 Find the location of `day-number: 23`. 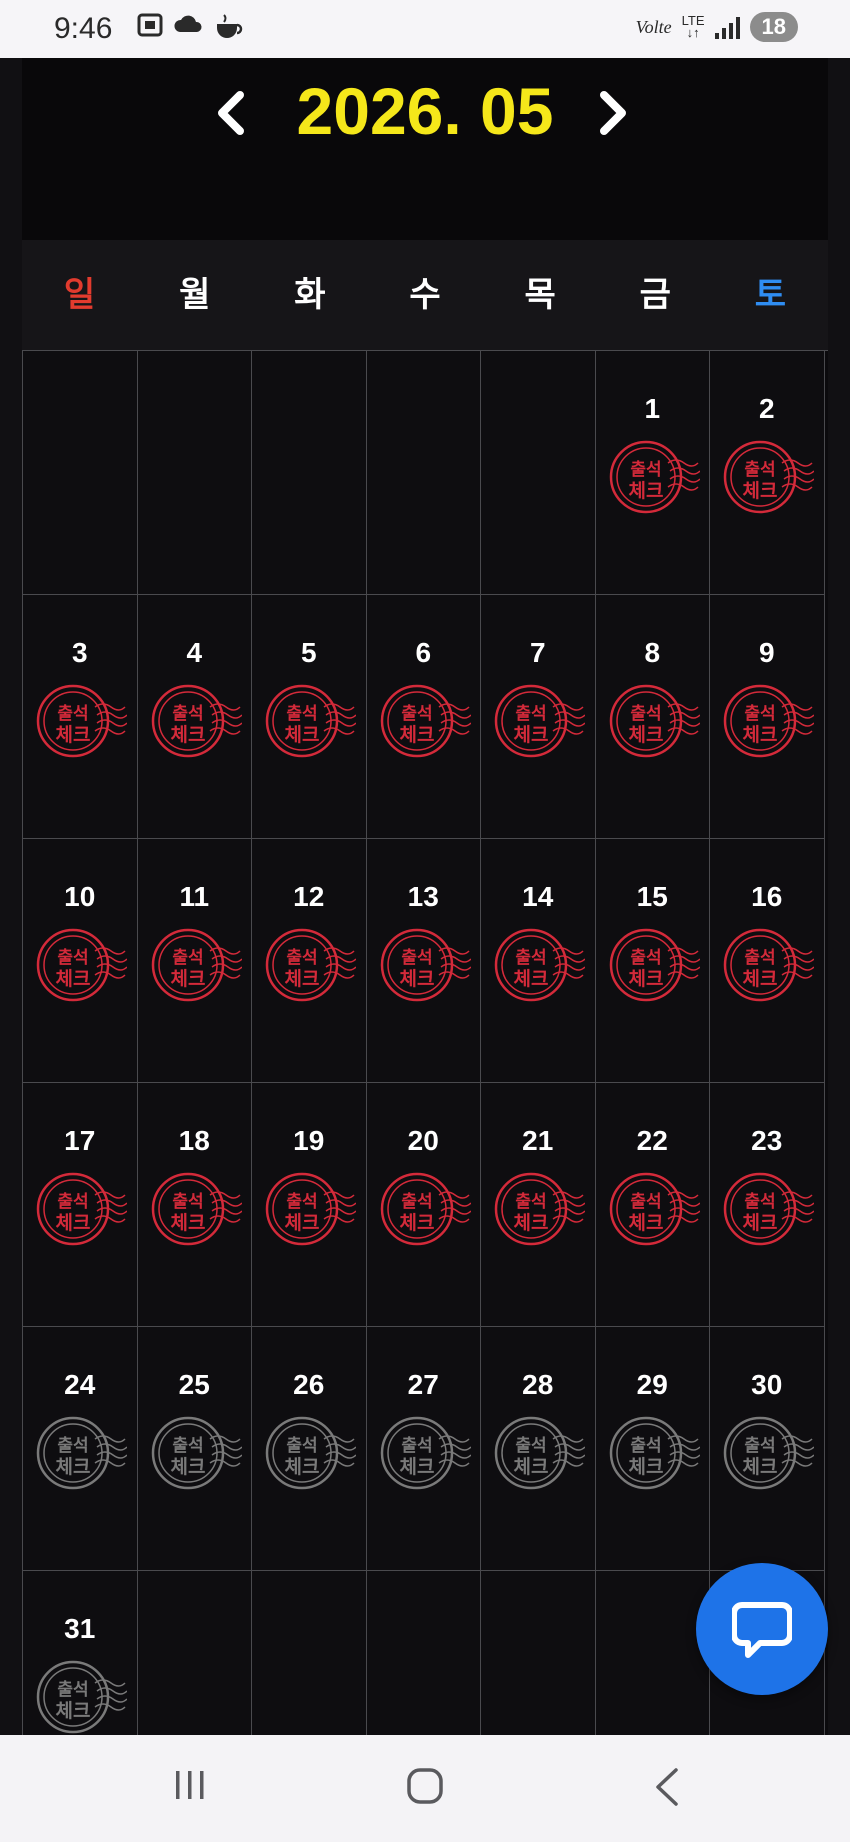

day-number: 23 is located at coordinates (767, 1140).